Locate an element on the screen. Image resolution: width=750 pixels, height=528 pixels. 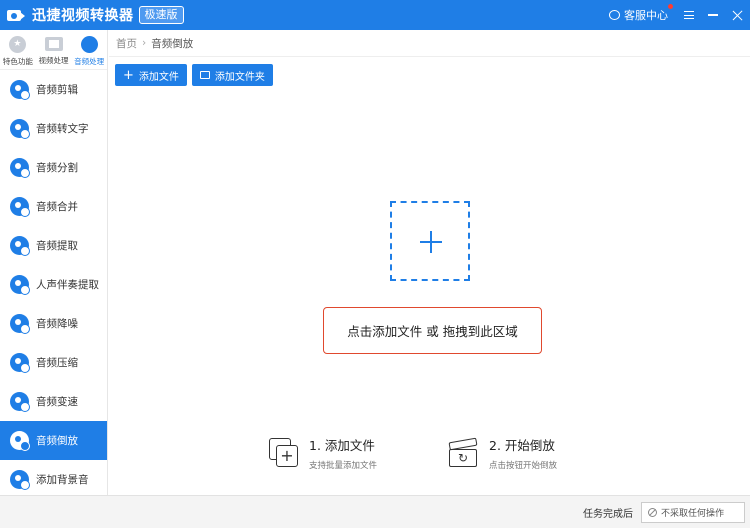
breadcrumb-home: 首页 is located at coordinates (126, 43).